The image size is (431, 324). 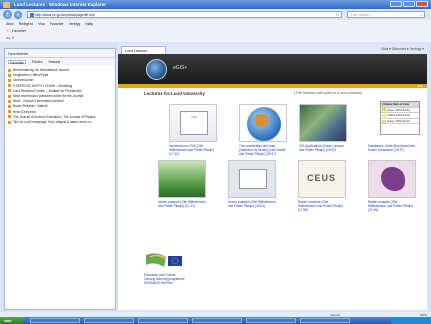 I want to click on start-button: start, so click(x=12, y=320).